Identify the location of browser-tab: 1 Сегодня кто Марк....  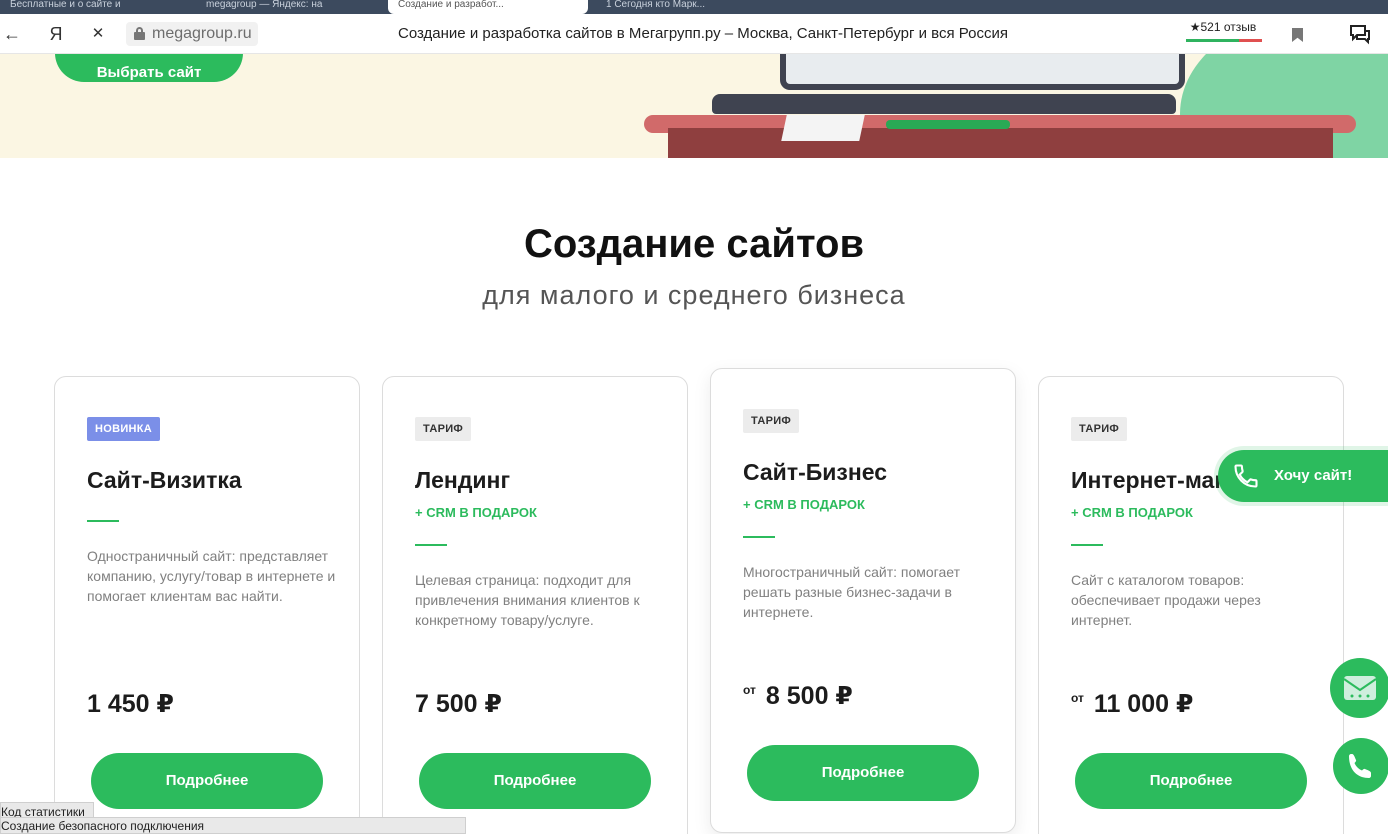
(696, 7).